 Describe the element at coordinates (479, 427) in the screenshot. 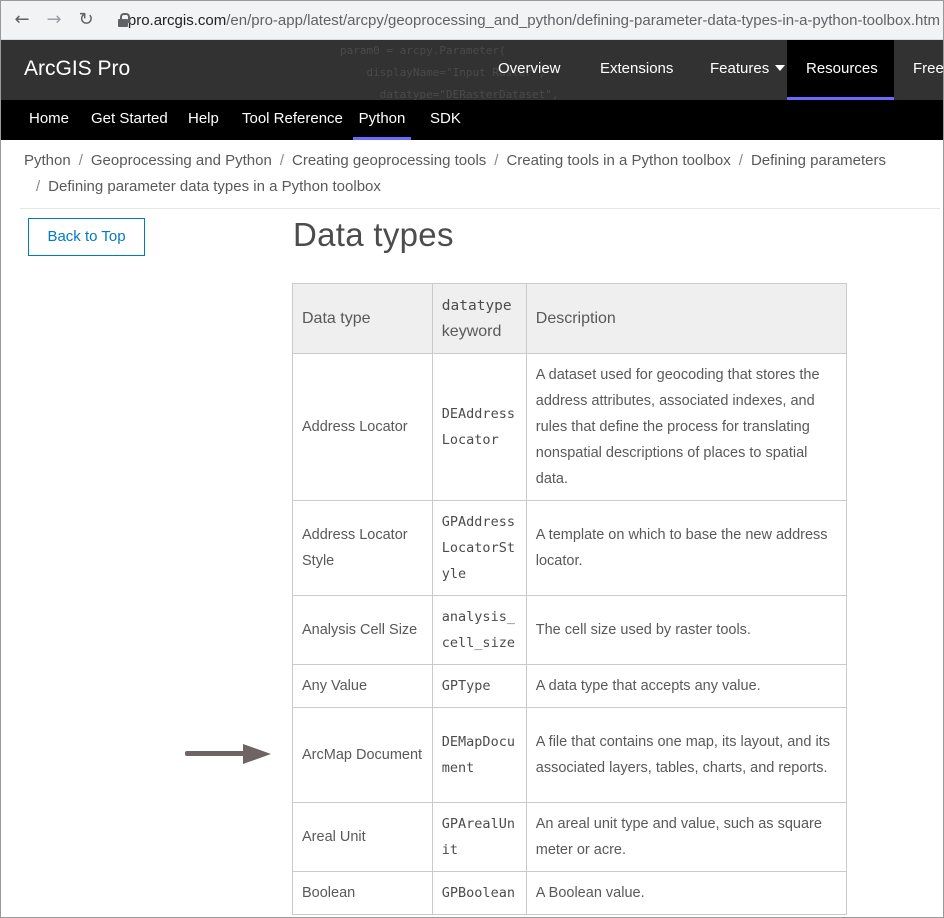

I see `cell-keyword: DEAddressLocator` at that location.